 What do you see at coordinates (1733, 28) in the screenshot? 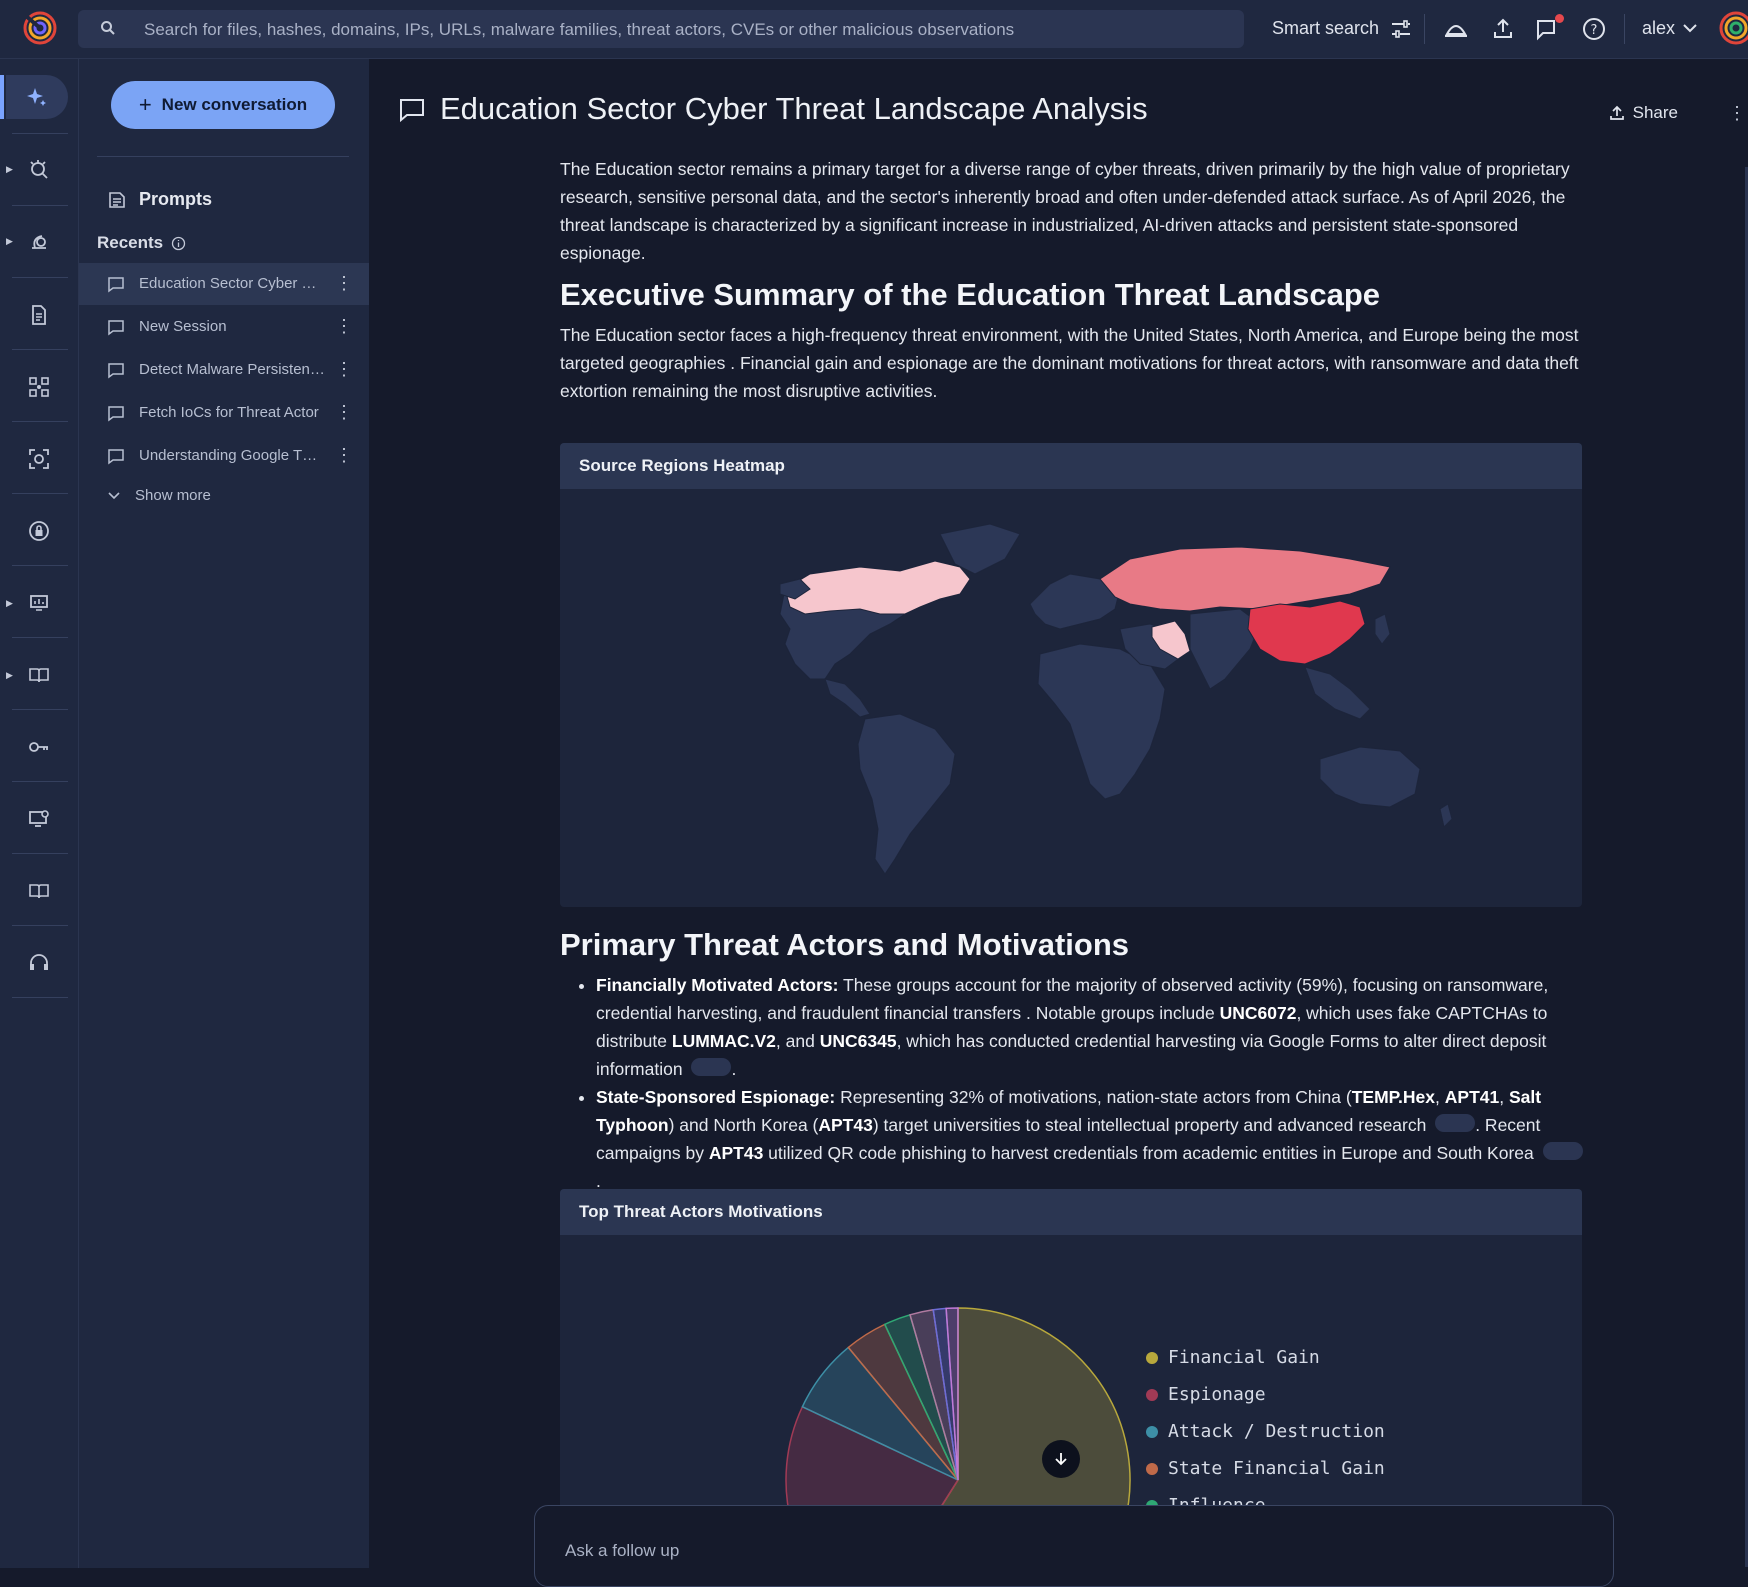
I see `avatar` at bounding box center [1733, 28].